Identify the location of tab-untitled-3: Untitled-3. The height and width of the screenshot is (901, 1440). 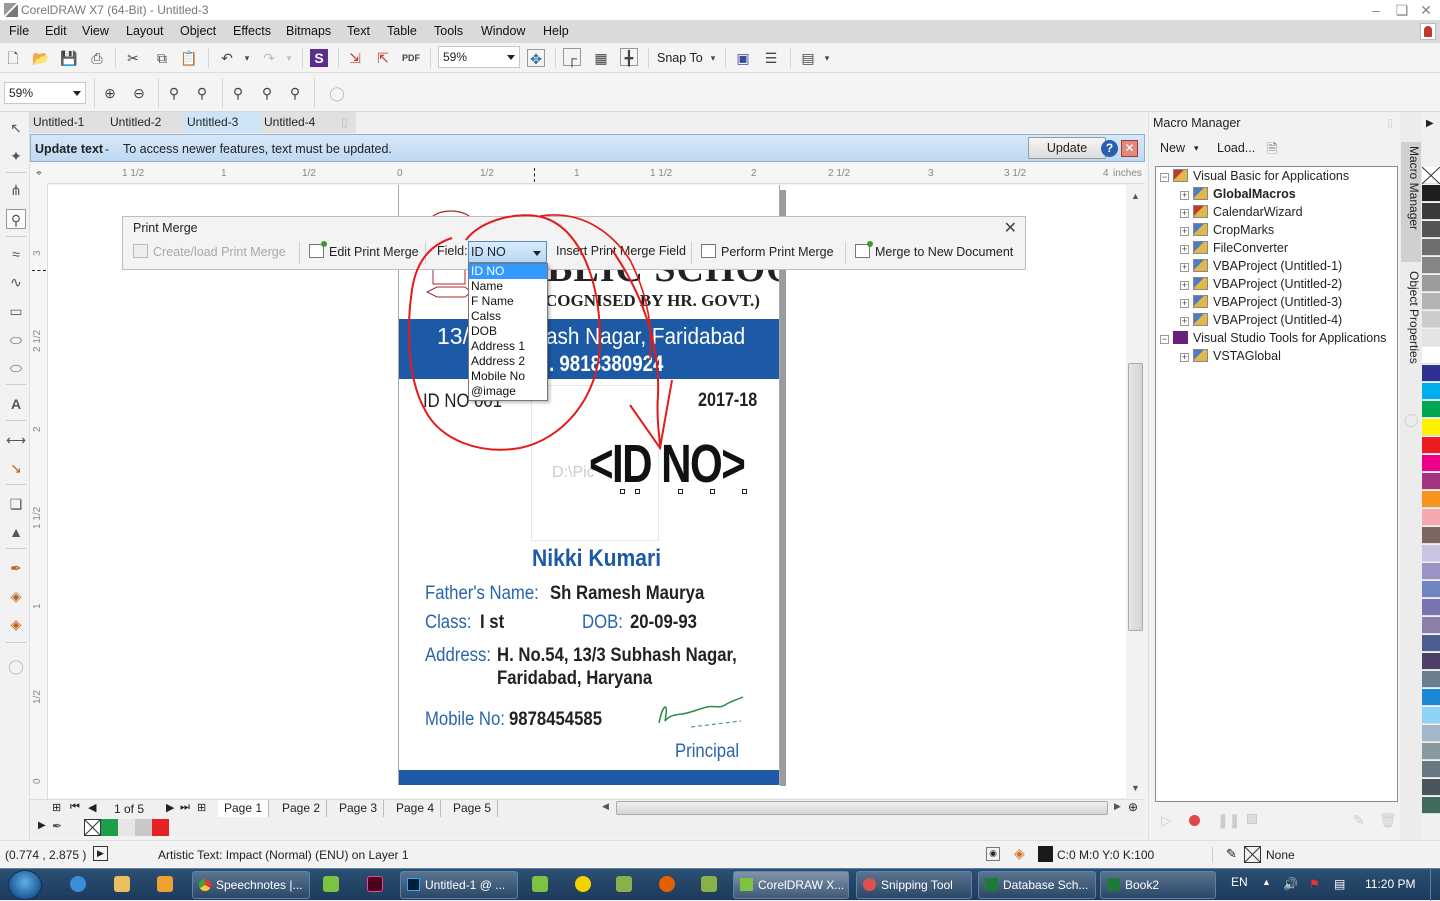
(222, 122).